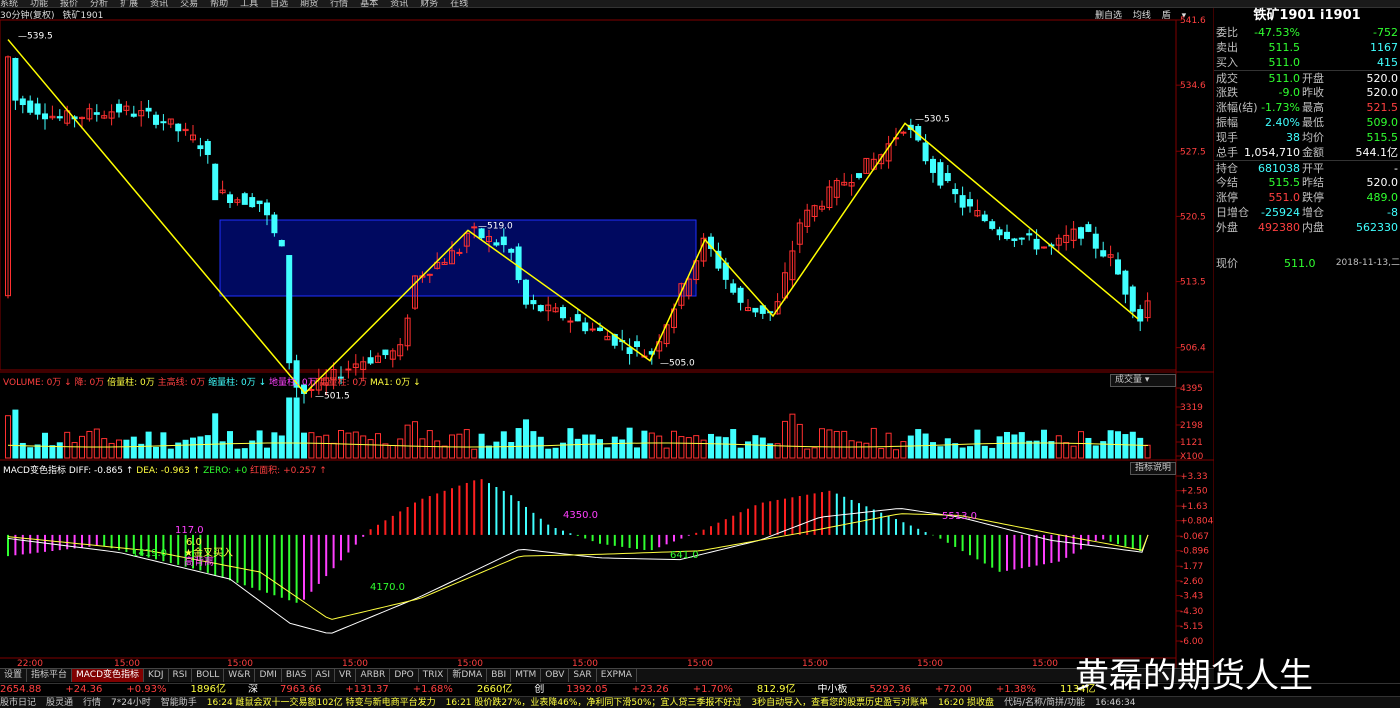 Image resolution: width=1400 pixels, height=708 pixels. I want to click on tab-17: OBV, so click(555, 675).